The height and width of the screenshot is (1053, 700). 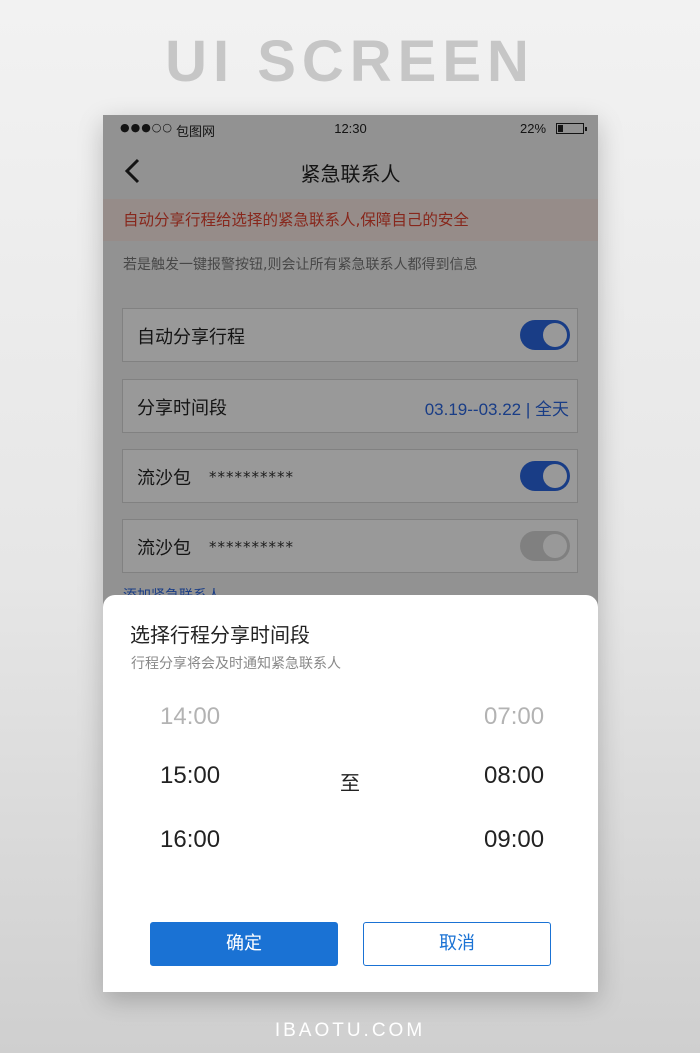 I want to click on end-time-option: 07:00, so click(x=514, y=717).